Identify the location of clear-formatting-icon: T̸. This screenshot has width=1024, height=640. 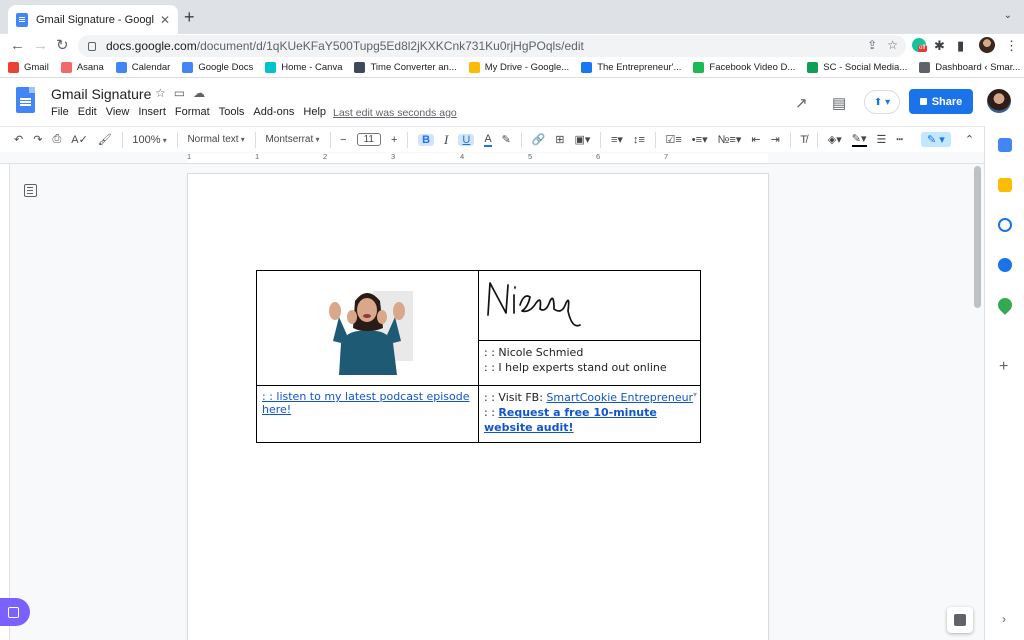
(803, 140).